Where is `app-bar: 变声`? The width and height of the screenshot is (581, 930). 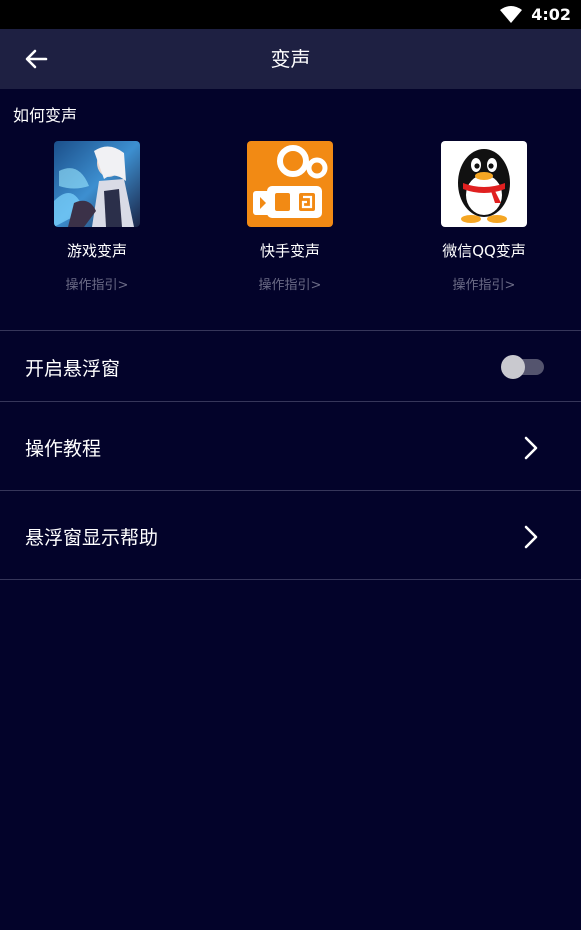
app-bar: 变声 is located at coordinates (290, 59).